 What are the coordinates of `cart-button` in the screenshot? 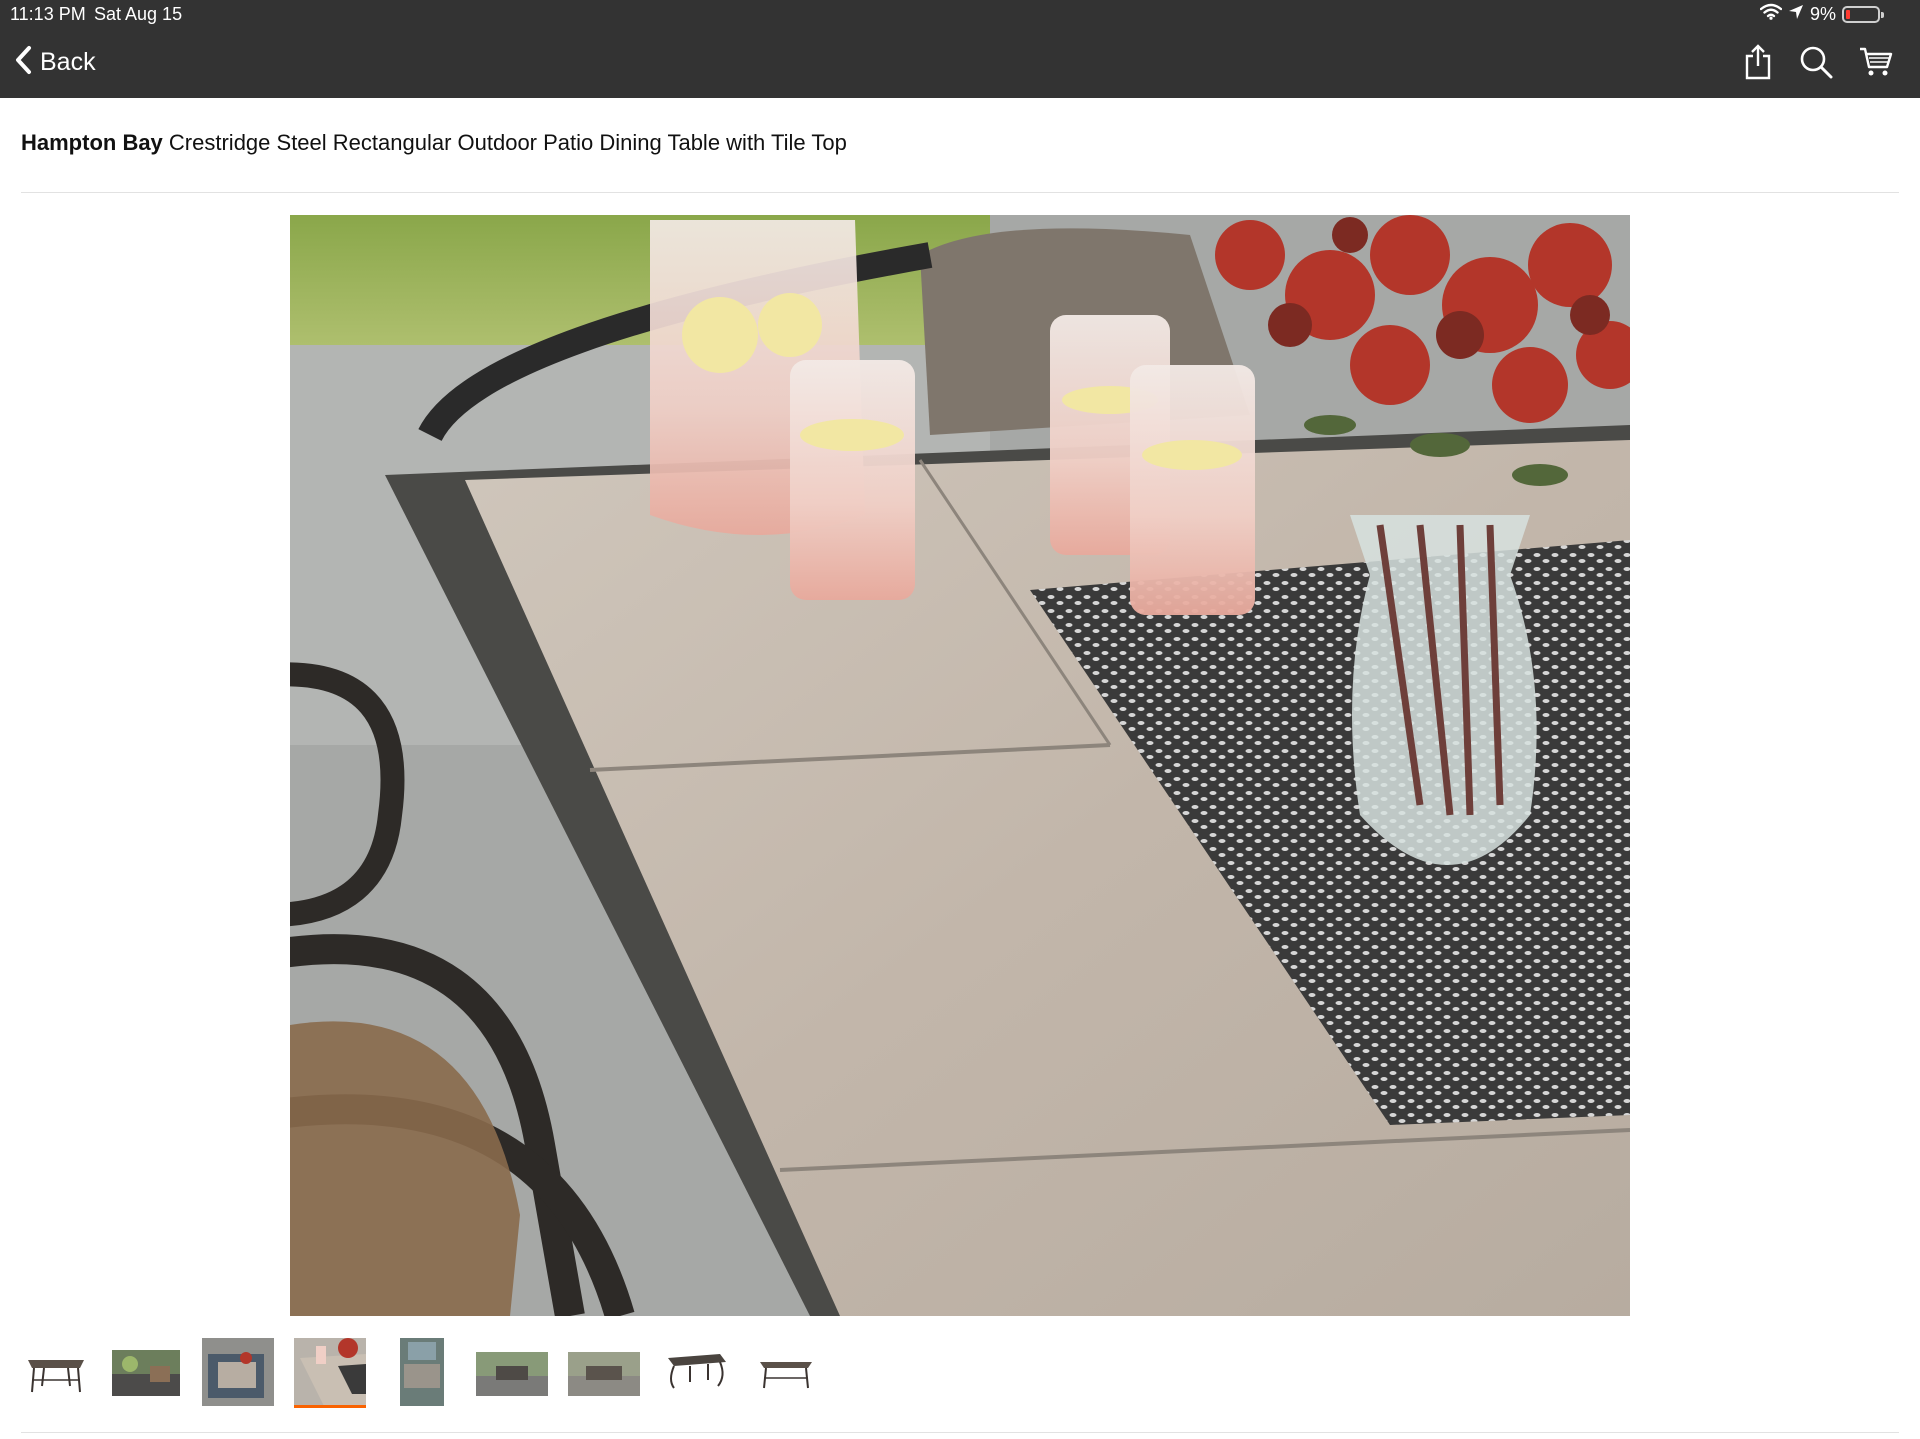 It's located at (1876, 64).